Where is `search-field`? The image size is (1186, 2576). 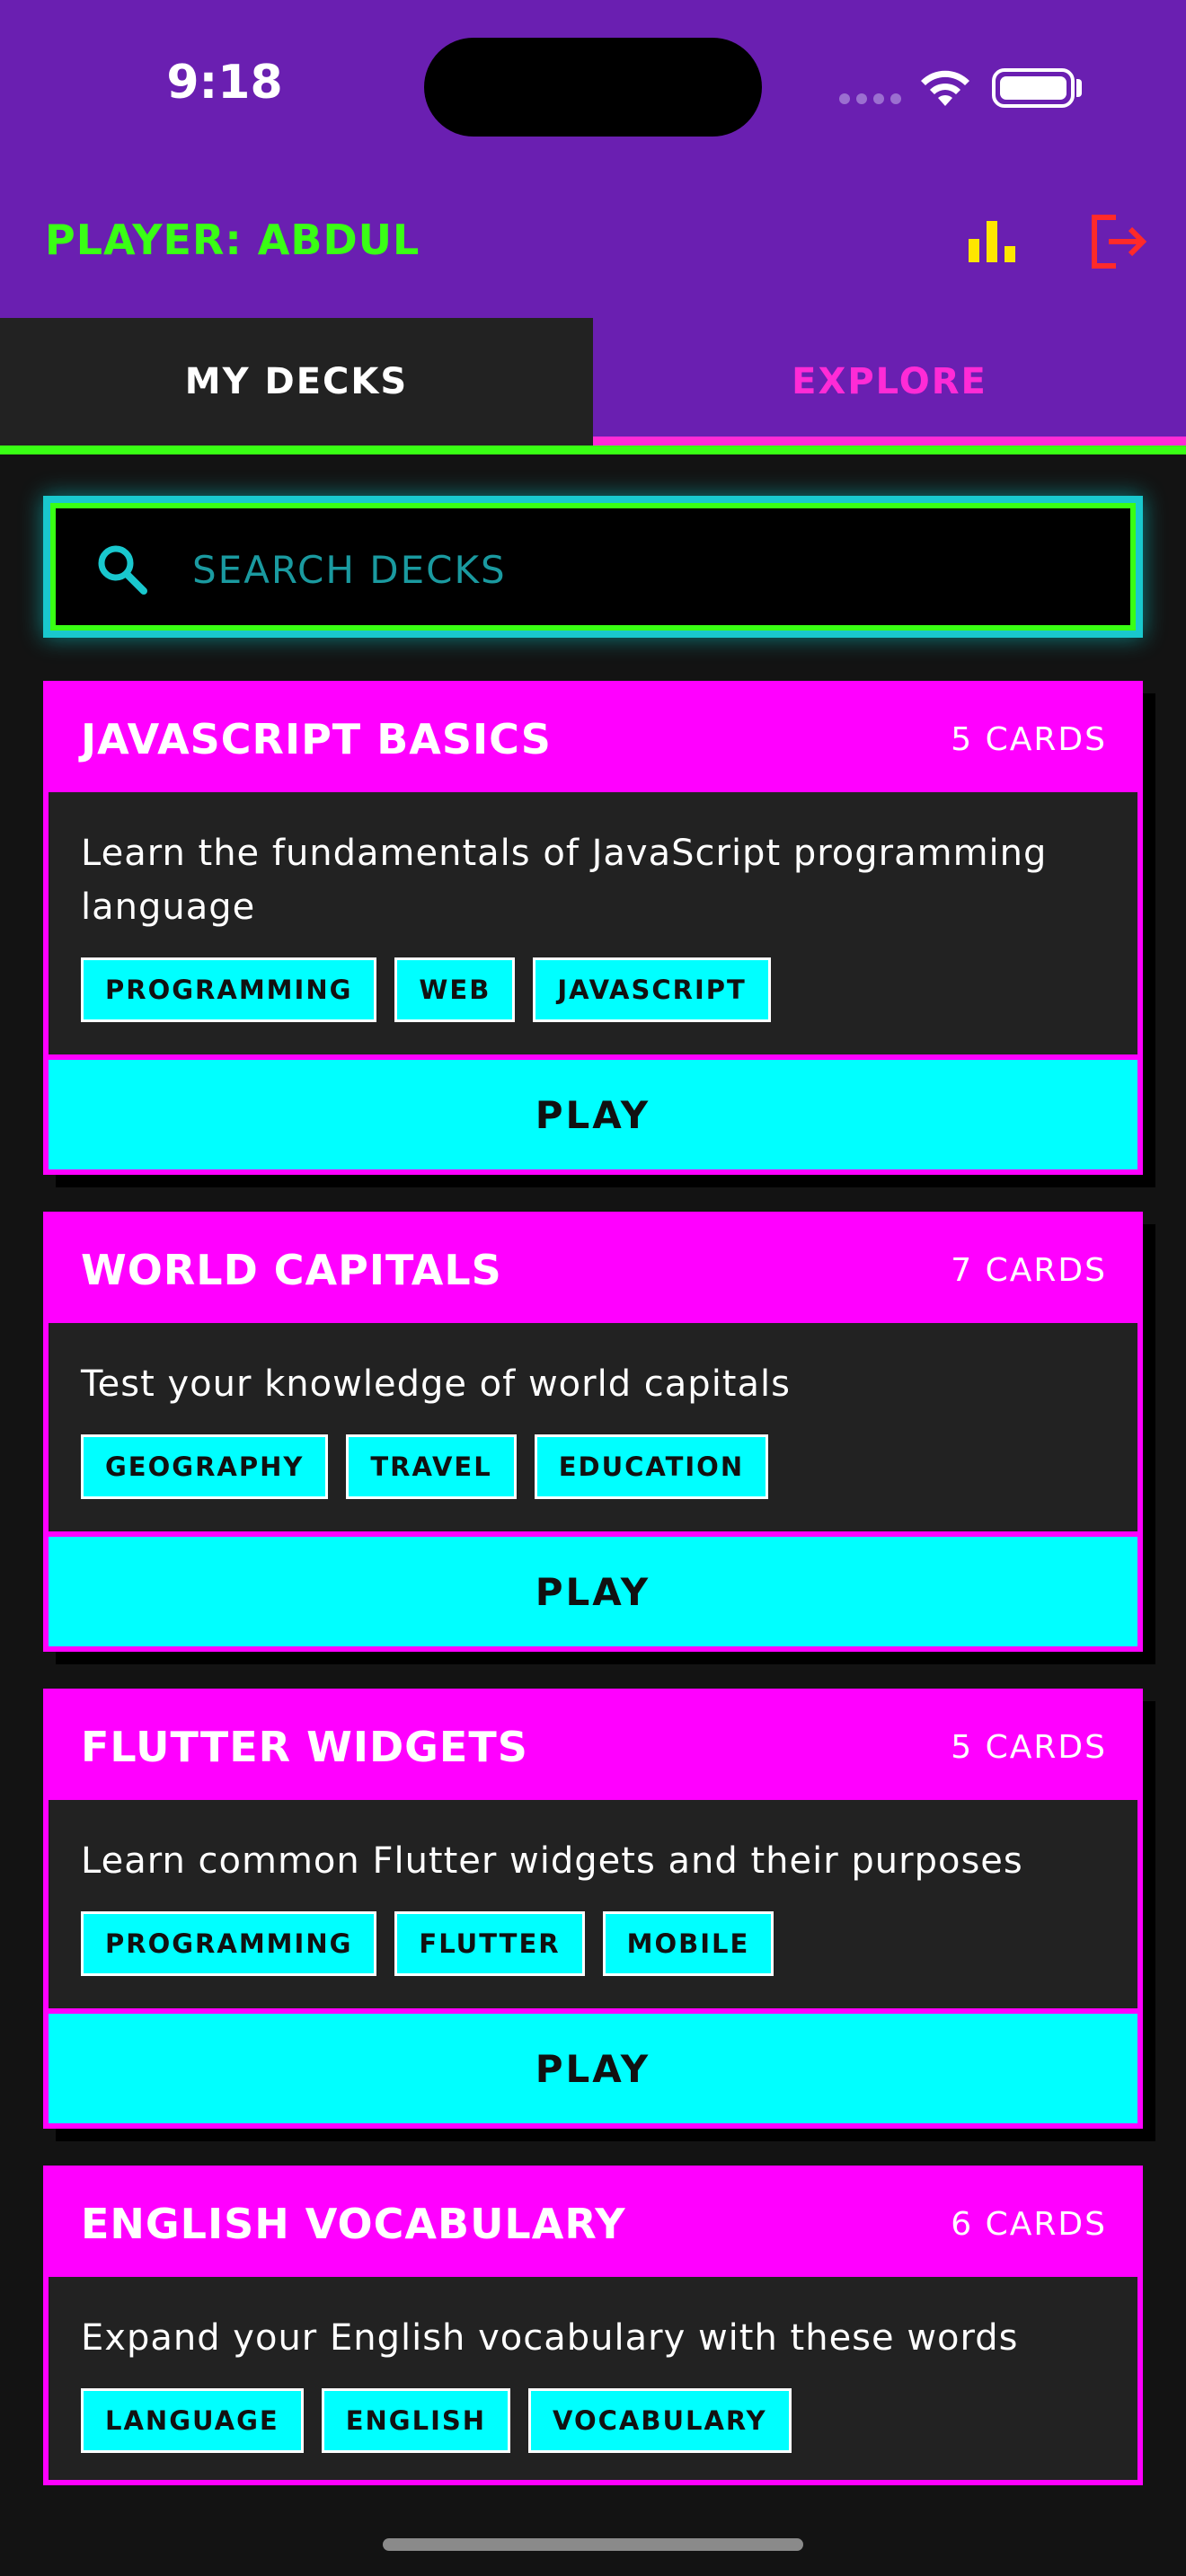 search-field is located at coordinates (593, 567).